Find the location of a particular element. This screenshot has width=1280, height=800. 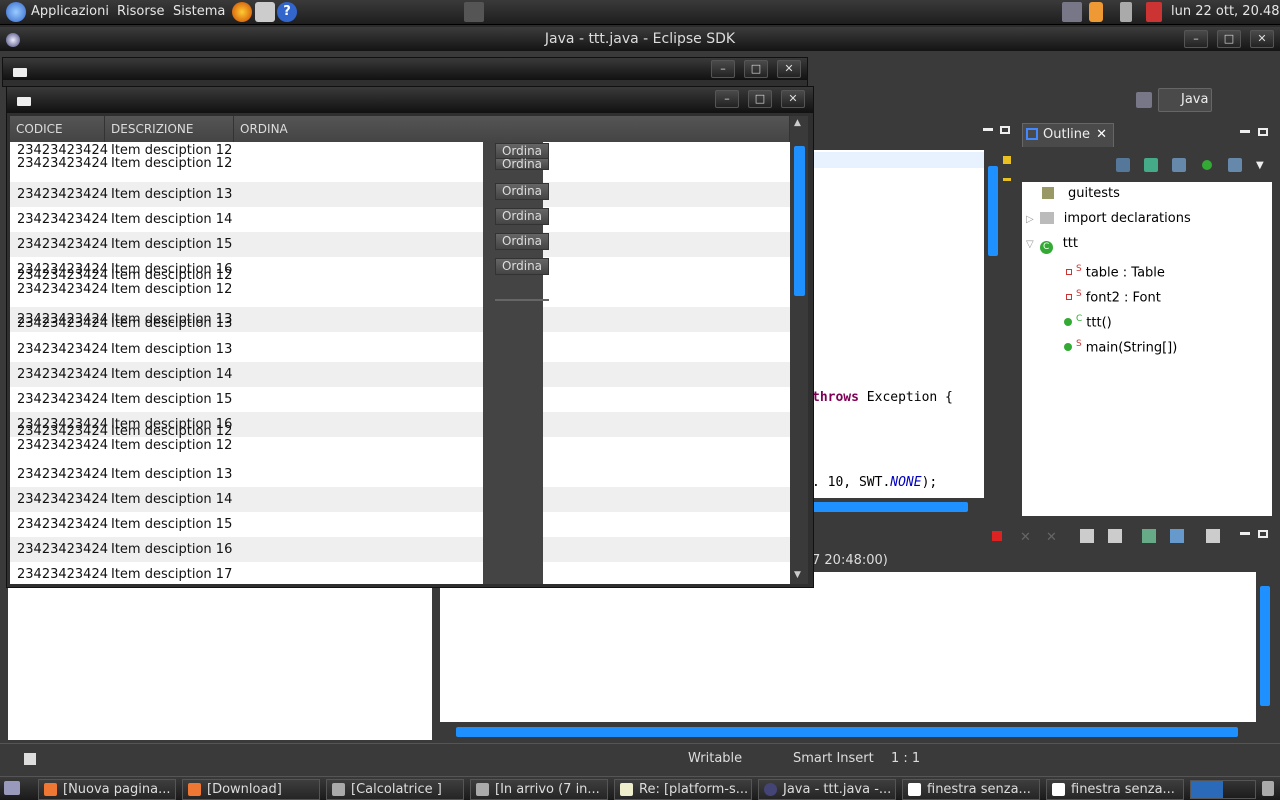

table-scroll-thumb is located at coordinates (799, 221).